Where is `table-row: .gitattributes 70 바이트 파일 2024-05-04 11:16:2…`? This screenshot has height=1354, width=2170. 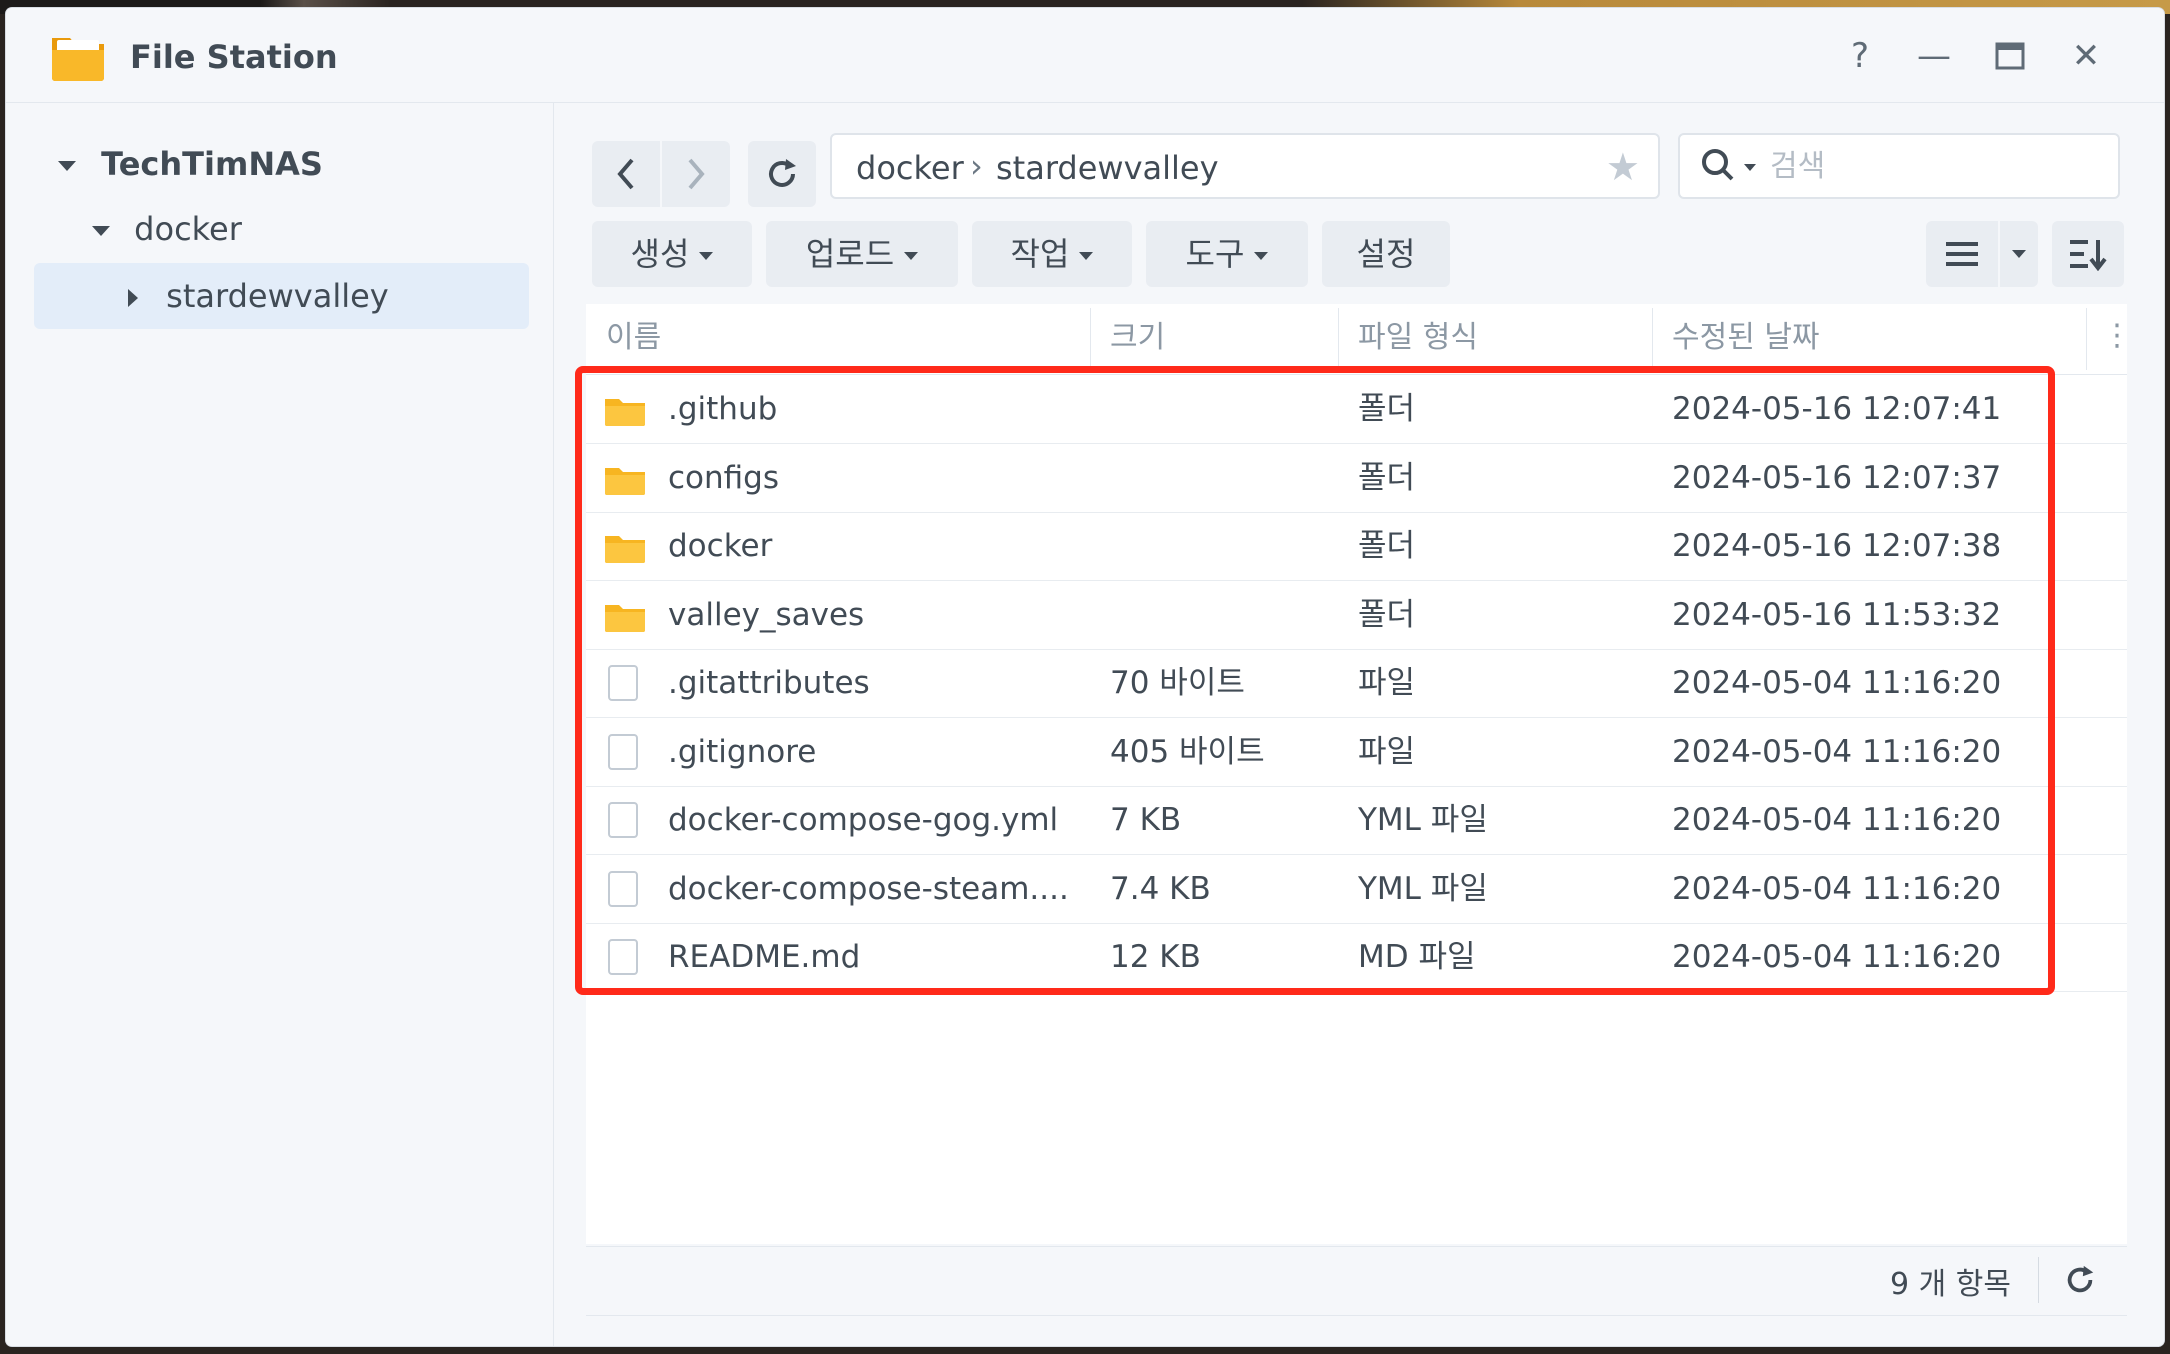 table-row: .gitattributes 70 바이트 파일 2024-05-04 11:16:2… is located at coordinates (1356, 683).